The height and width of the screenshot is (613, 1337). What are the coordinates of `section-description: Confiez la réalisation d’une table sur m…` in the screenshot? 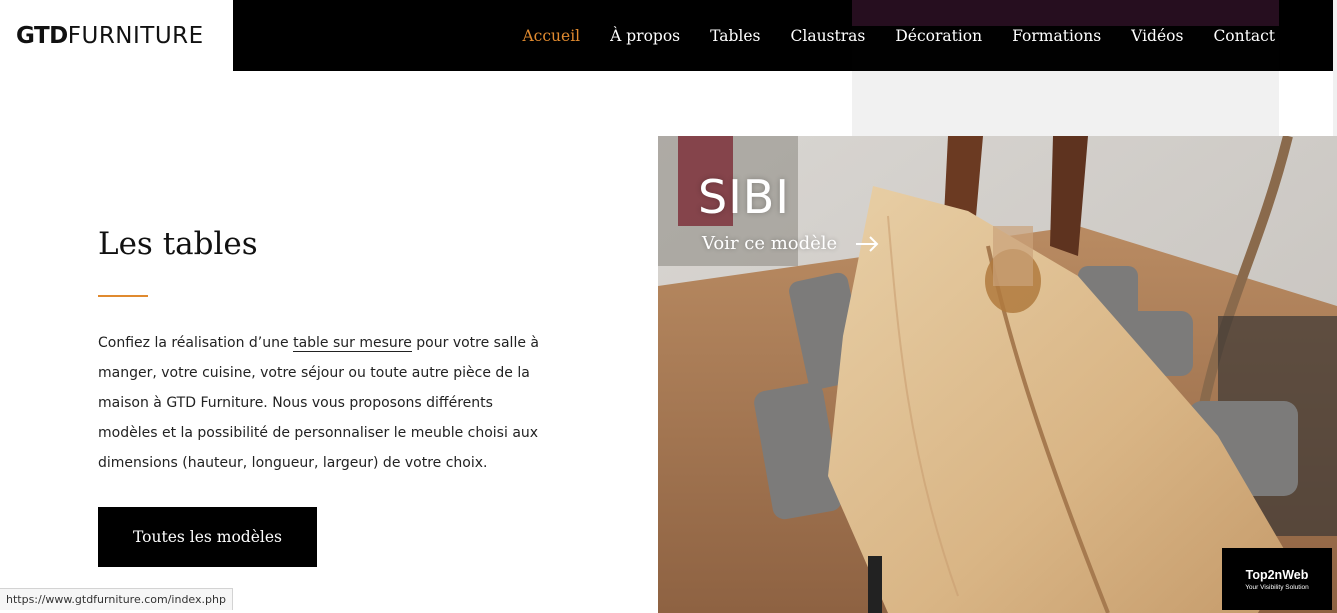 It's located at (323, 403).